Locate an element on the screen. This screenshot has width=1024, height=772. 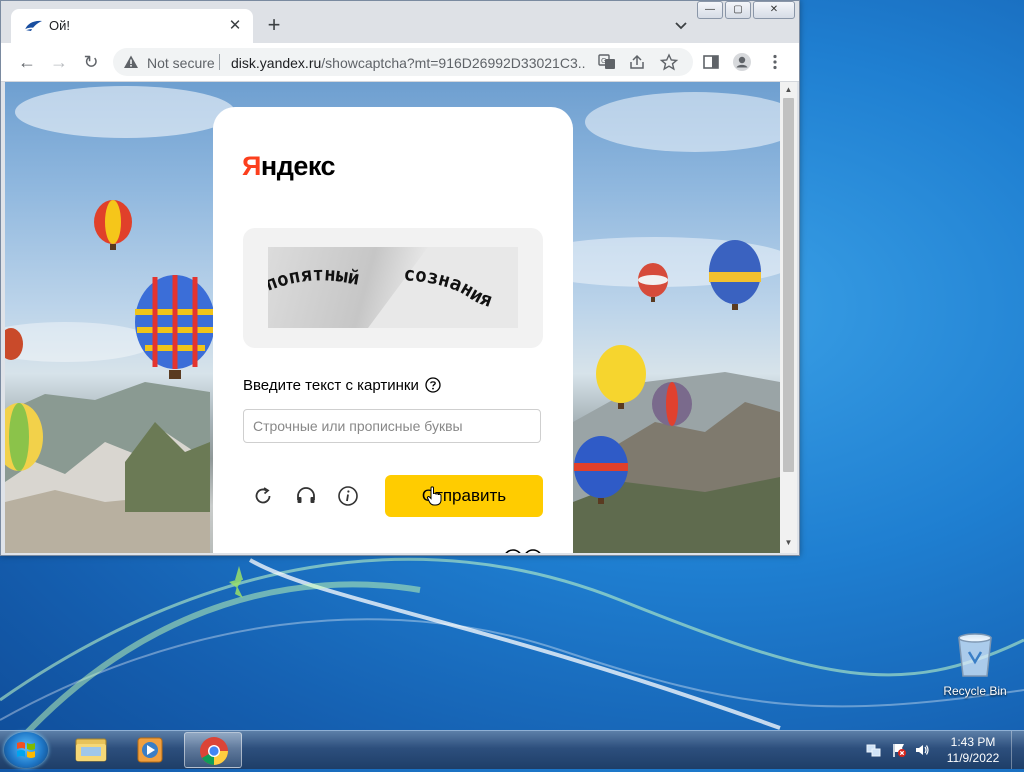
warning-icon is located at coordinates (131, 62).